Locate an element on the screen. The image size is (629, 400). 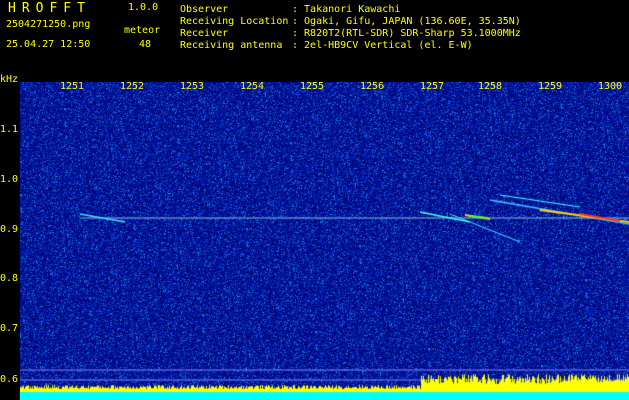
meteor-label: meteor is located at coordinates (142, 30).